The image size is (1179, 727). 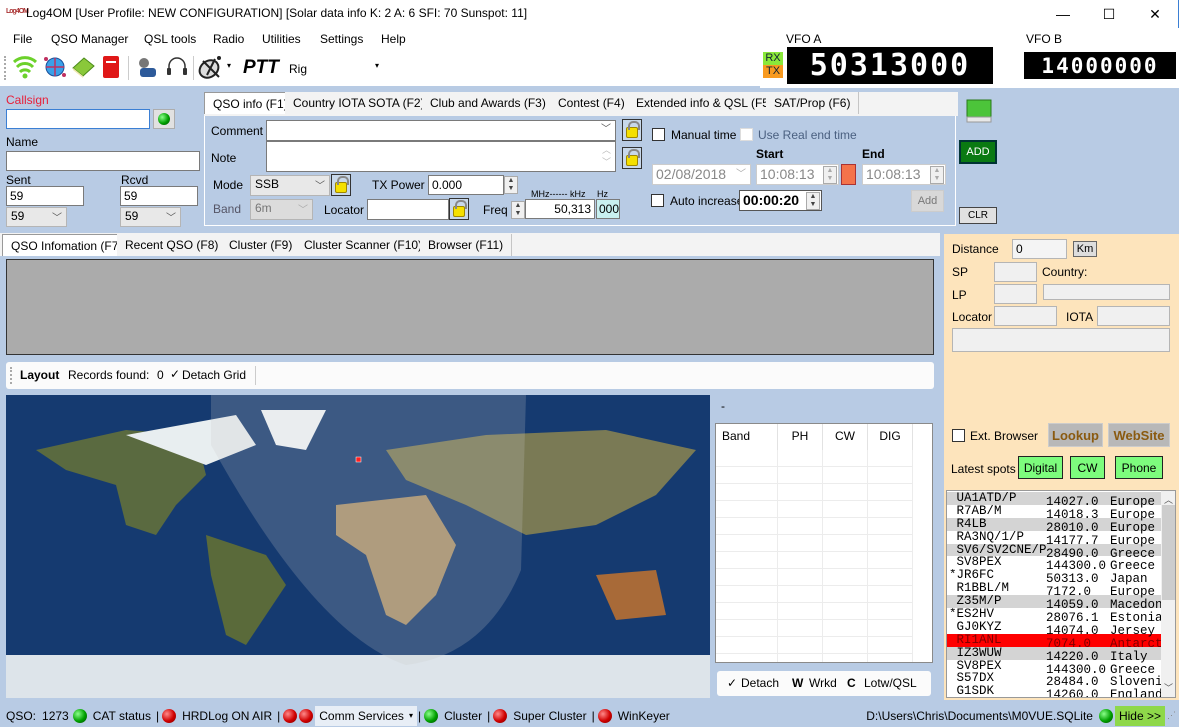 What do you see at coordinates (1100, 65) in the screenshot?
I see `vfo-b-display: 14000000` at bounding box center [1100, 65].